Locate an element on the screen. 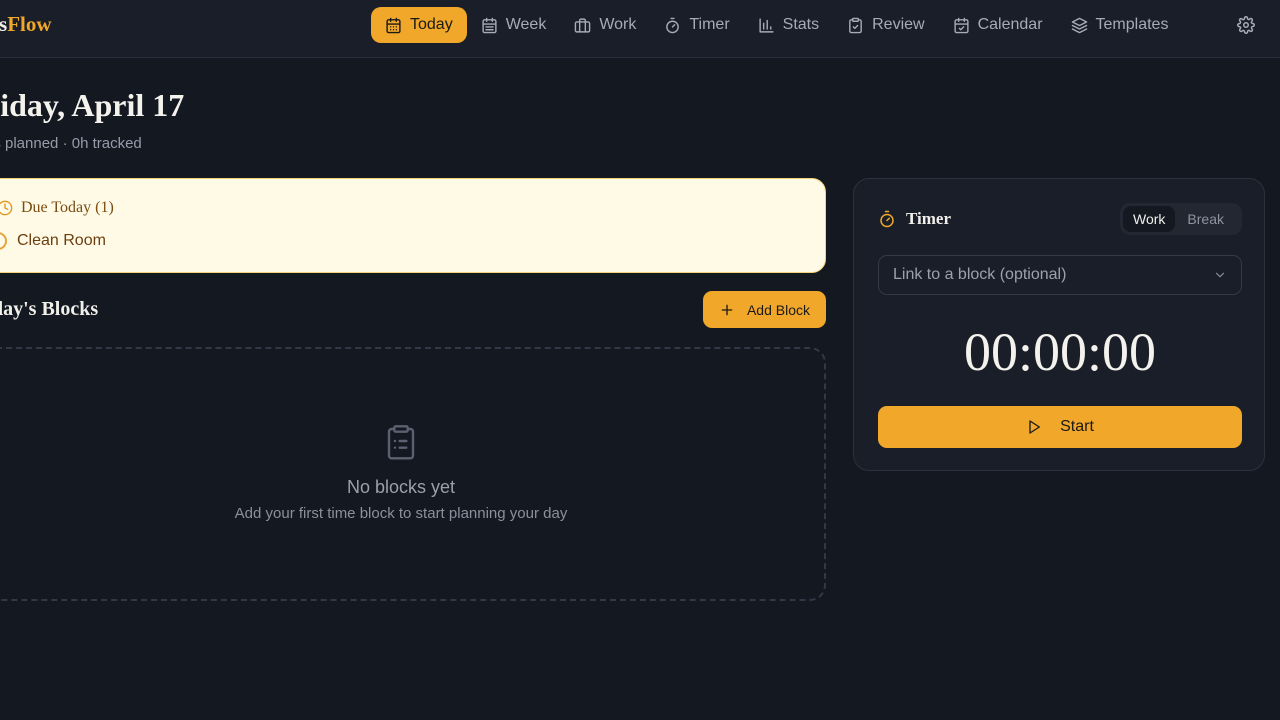 This screenshot has height=720, width=1280. app-logo: cusFlow is located at coordinates (26, 24).